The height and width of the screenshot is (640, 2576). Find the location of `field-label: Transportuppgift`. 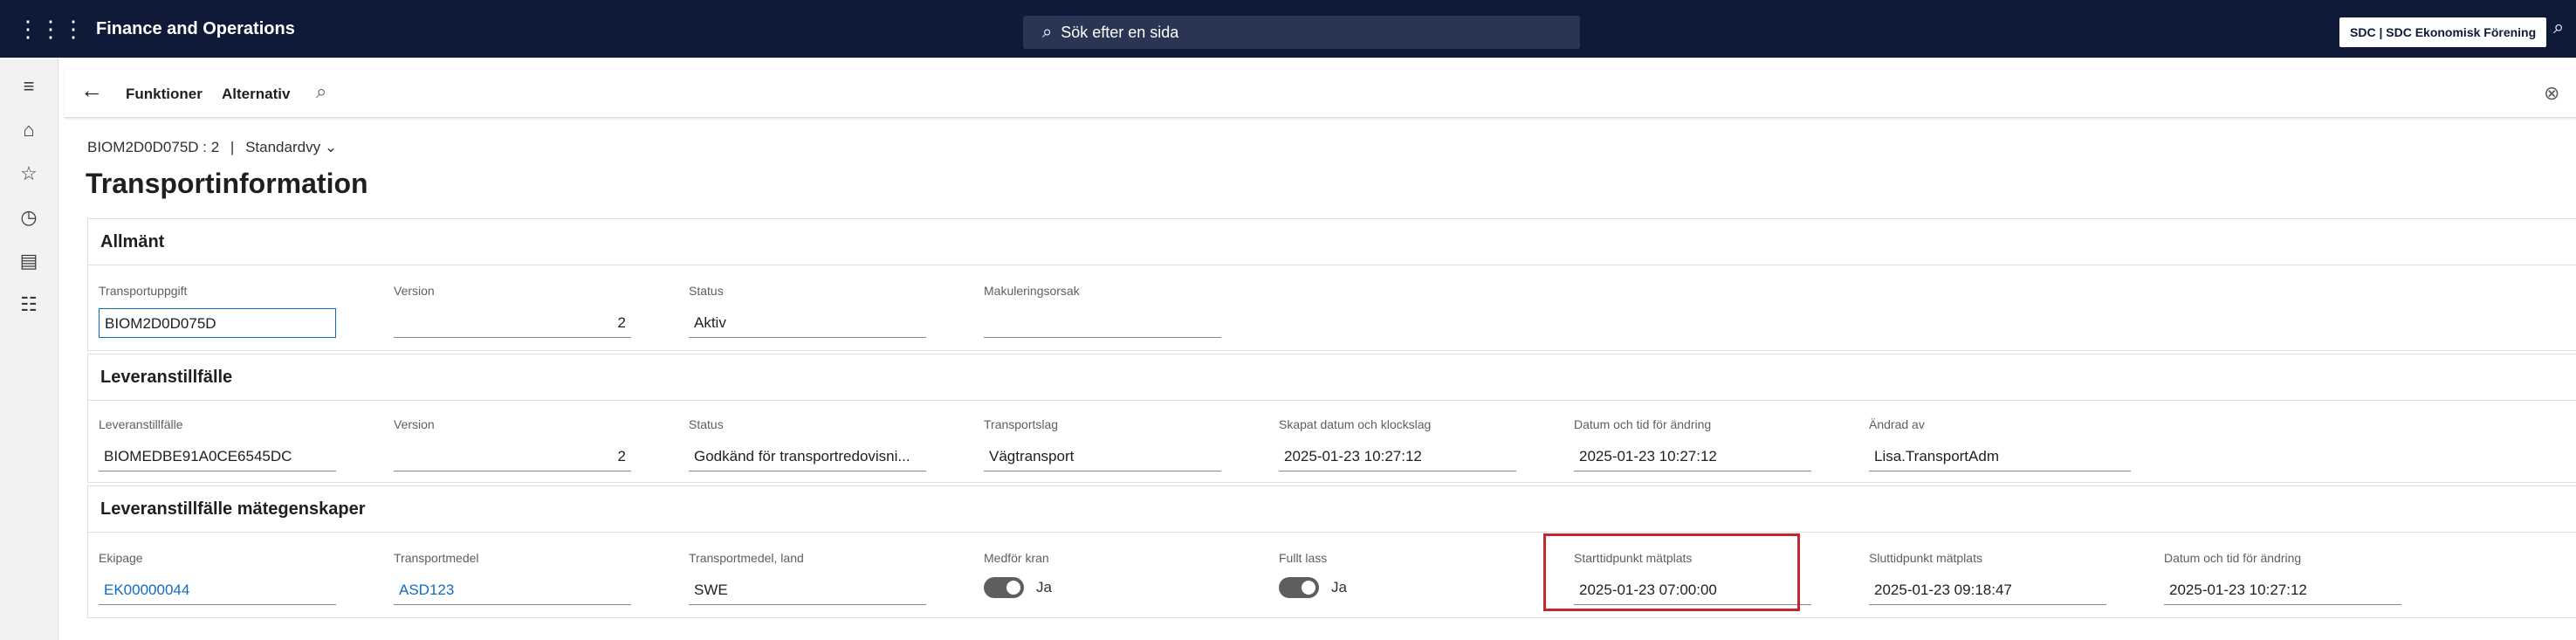

field-label: Transportuppgift is located at coordinates (143, 291).